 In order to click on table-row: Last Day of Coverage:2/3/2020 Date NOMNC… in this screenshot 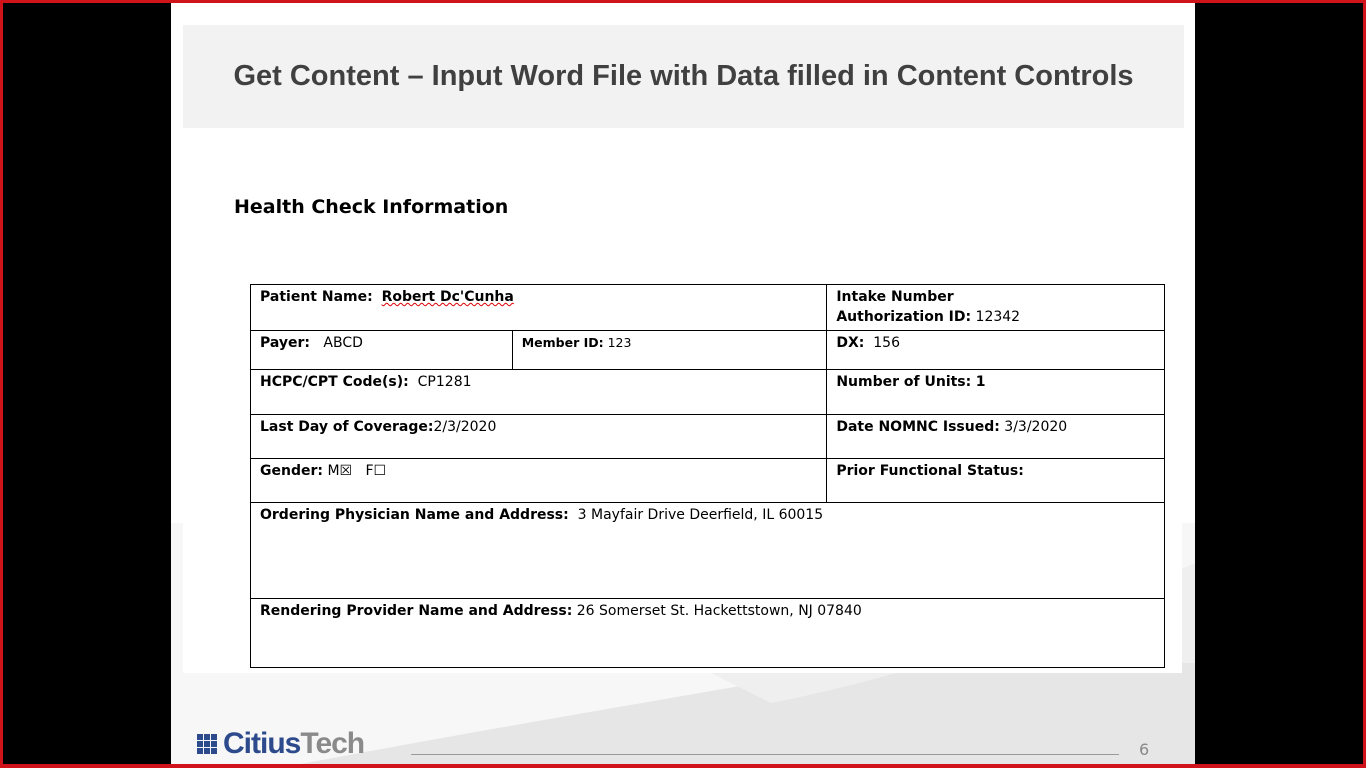, I will do `click(707, 436)`.